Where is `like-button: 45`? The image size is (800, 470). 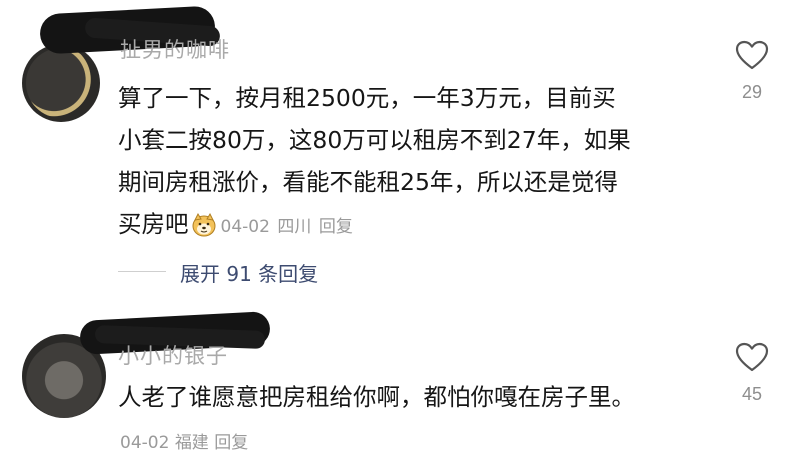
like-button: 45 is located at coordinates (752, 373).